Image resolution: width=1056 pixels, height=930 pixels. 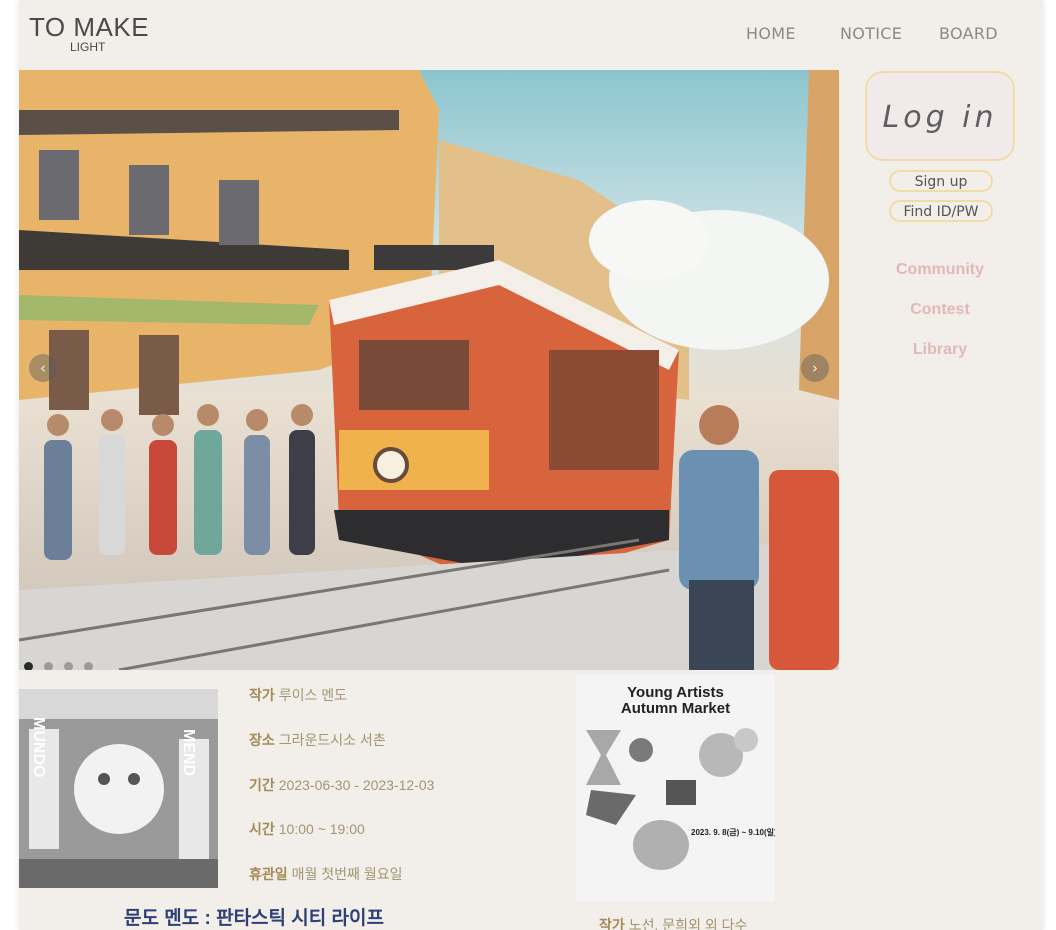 What do you see at coordinates (871, 33) in the screenshot?
I see `nav-notice: NOTICE` at bounding box center [871, 33].